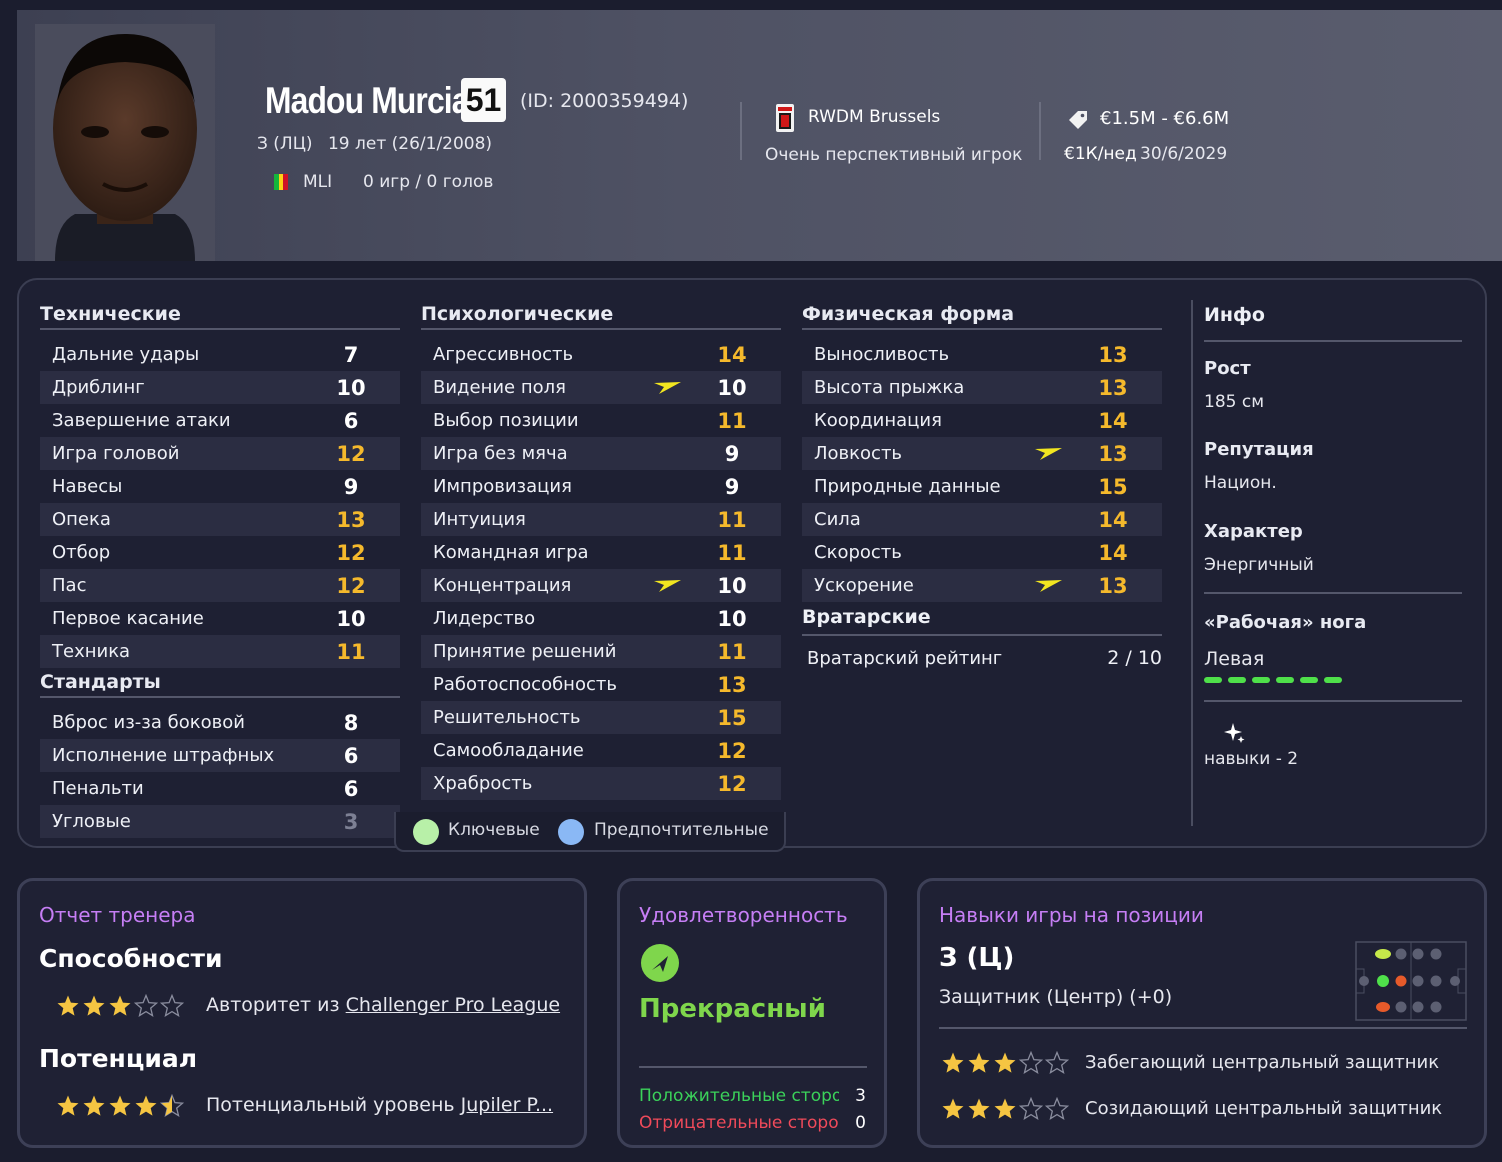  Describe the element at coordinates (860, 1096) in the screenshot. I see `positive-factors-count: 3` at that location.